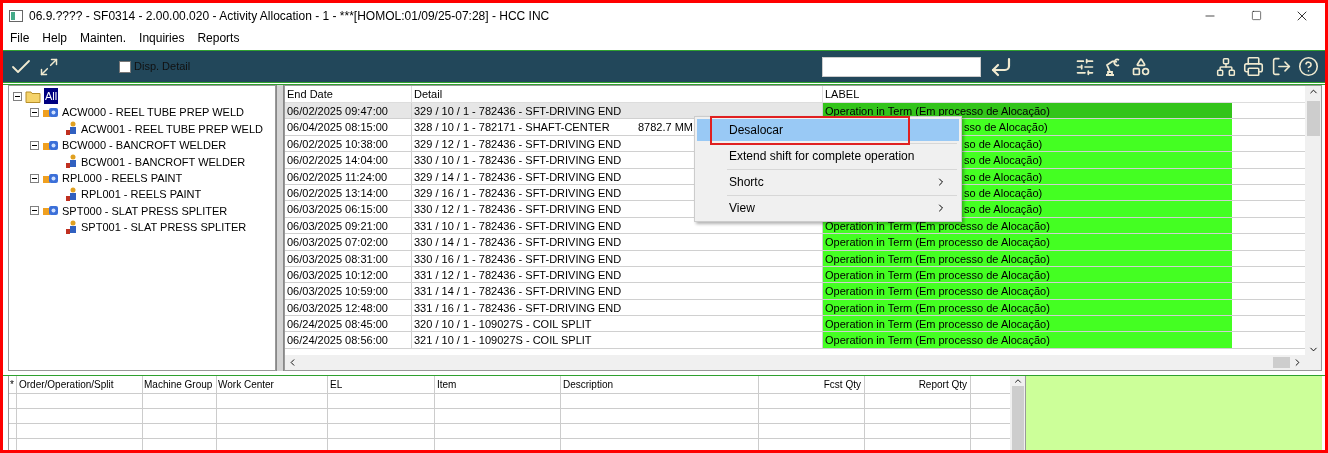  What do you see at coordinates (218, 38) in the screenshot?
I see `menu-item: Reports` at bounding box center [218, 38].